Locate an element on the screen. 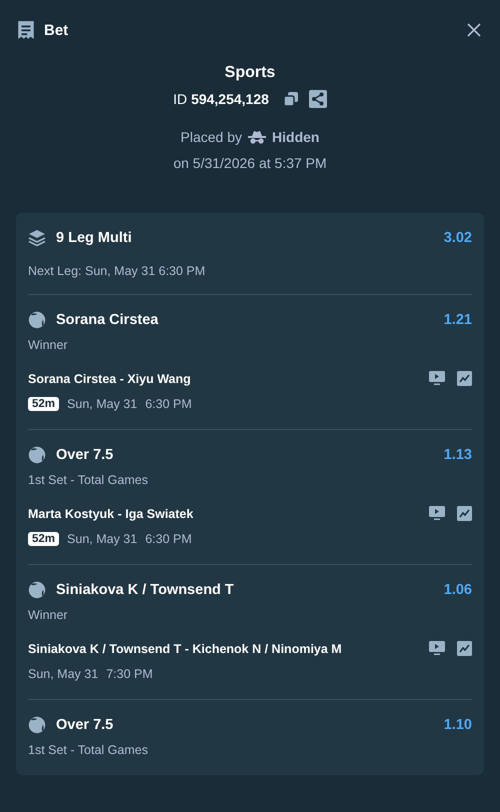 The image size is (500, 812). odds: 1.21 is located at coordinates (458, 320).